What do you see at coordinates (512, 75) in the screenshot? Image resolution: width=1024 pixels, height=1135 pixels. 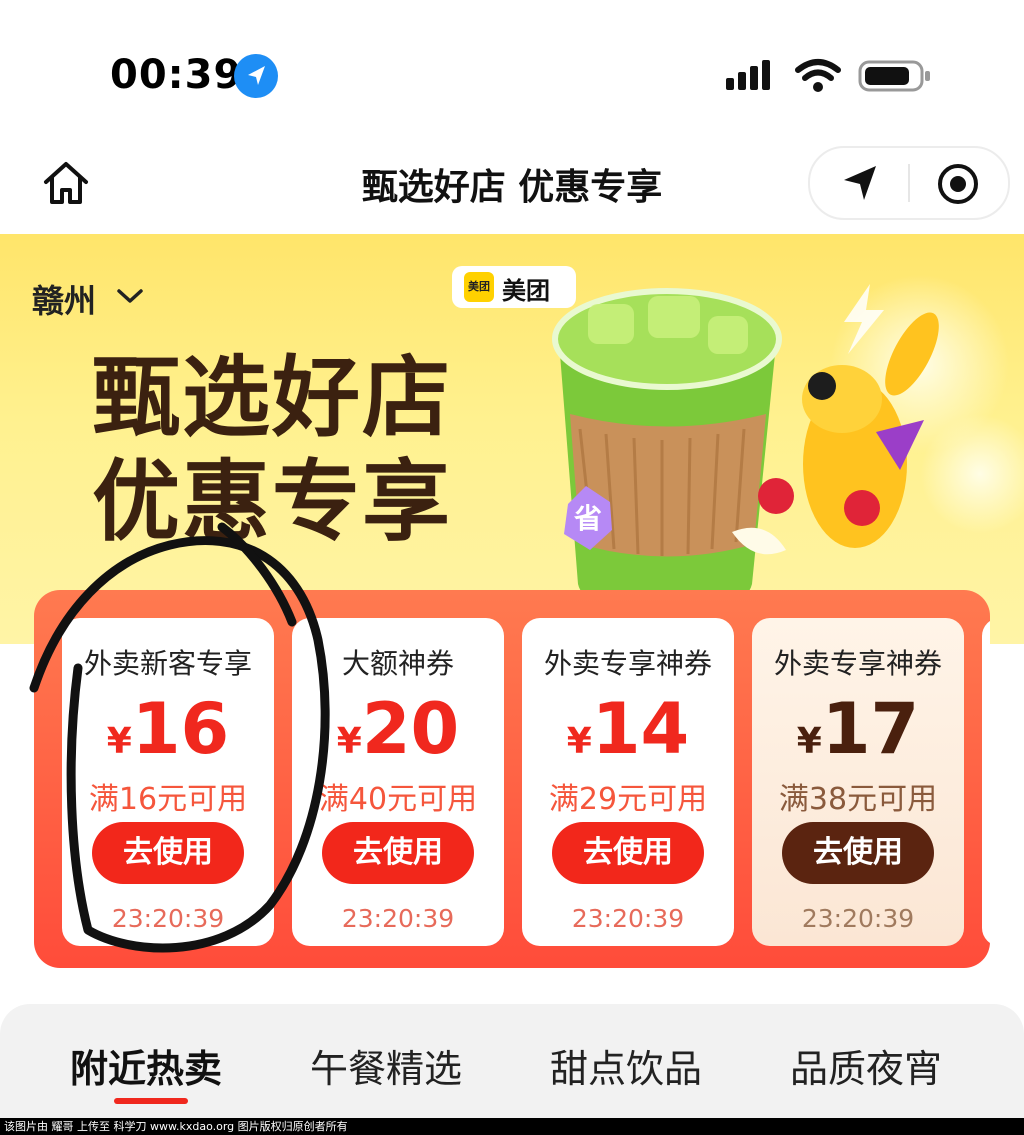 I see `status-bar: 00:39` at bounding box center [512, 75].